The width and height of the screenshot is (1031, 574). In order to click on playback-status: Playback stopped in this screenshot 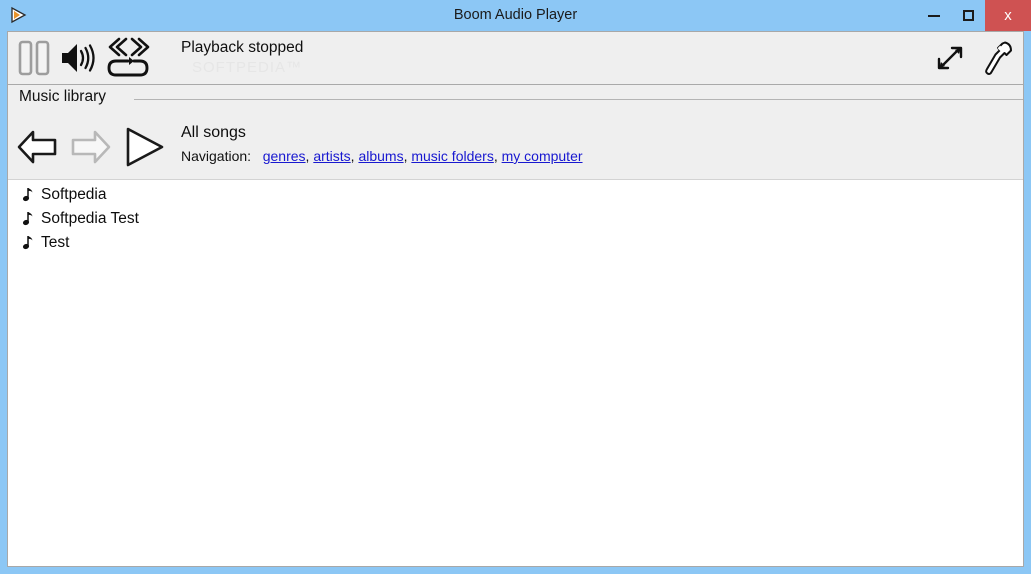, I will do `click(242, 47)`.